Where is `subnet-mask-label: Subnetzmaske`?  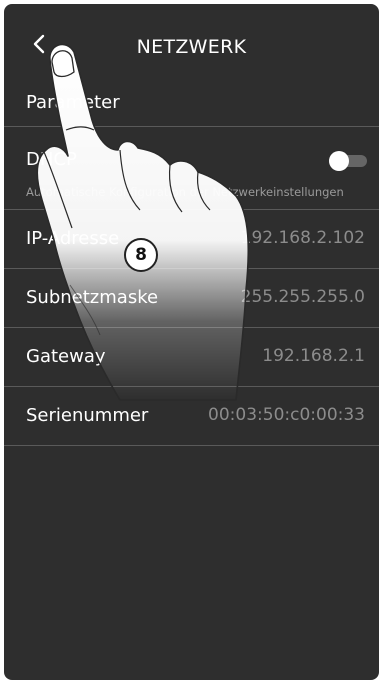 subnet-mask-label: Subnetzmaske is located at coordinates (92, 297).